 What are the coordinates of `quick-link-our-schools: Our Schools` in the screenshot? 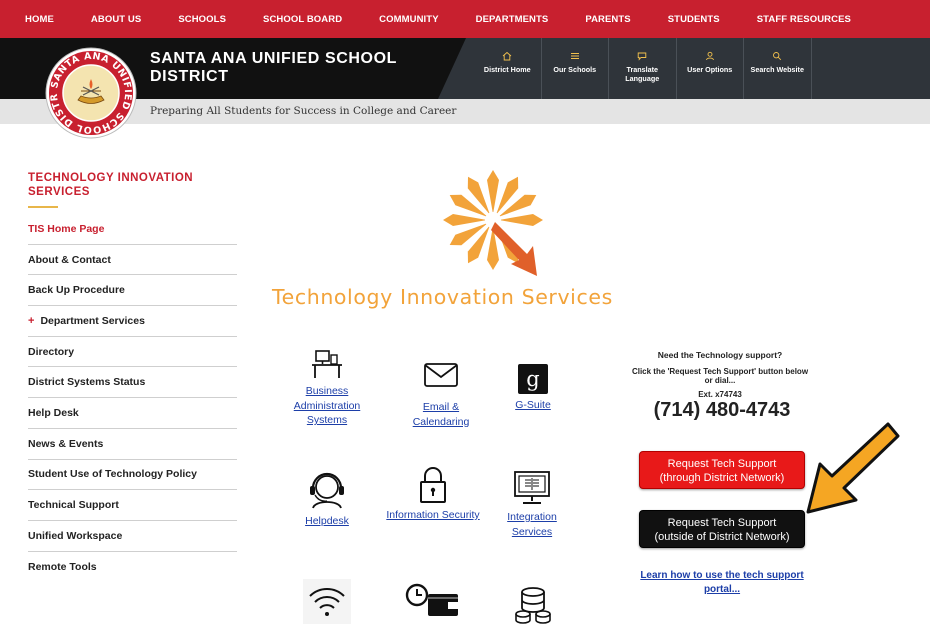 It's located at (575, 68).